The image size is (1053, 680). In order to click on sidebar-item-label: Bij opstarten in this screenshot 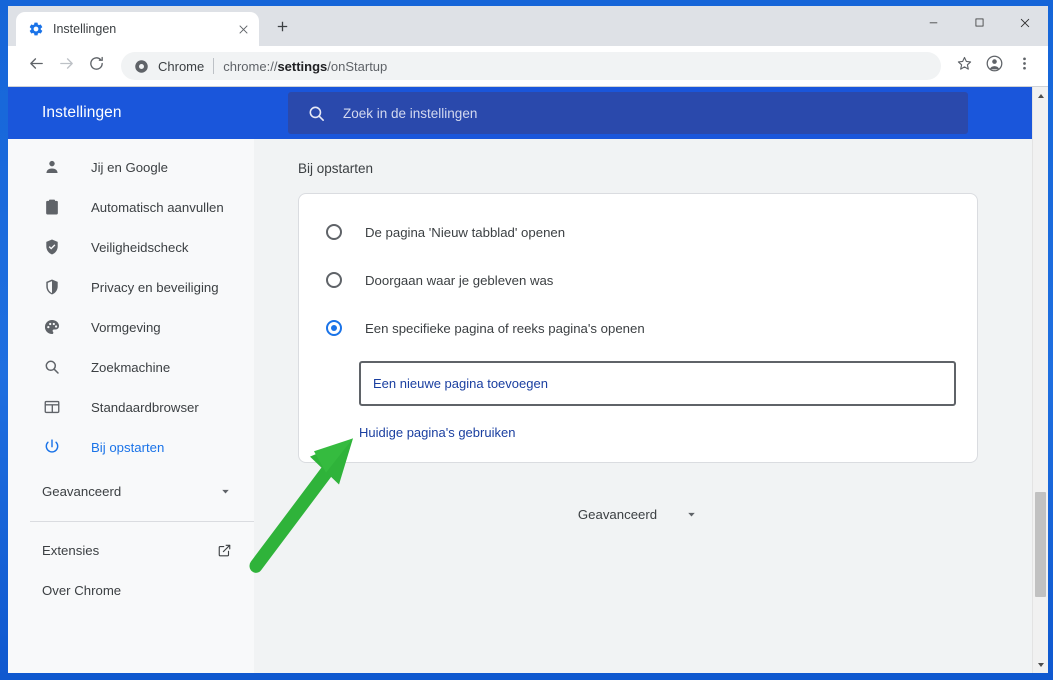, I will do `click(128, 447)`.